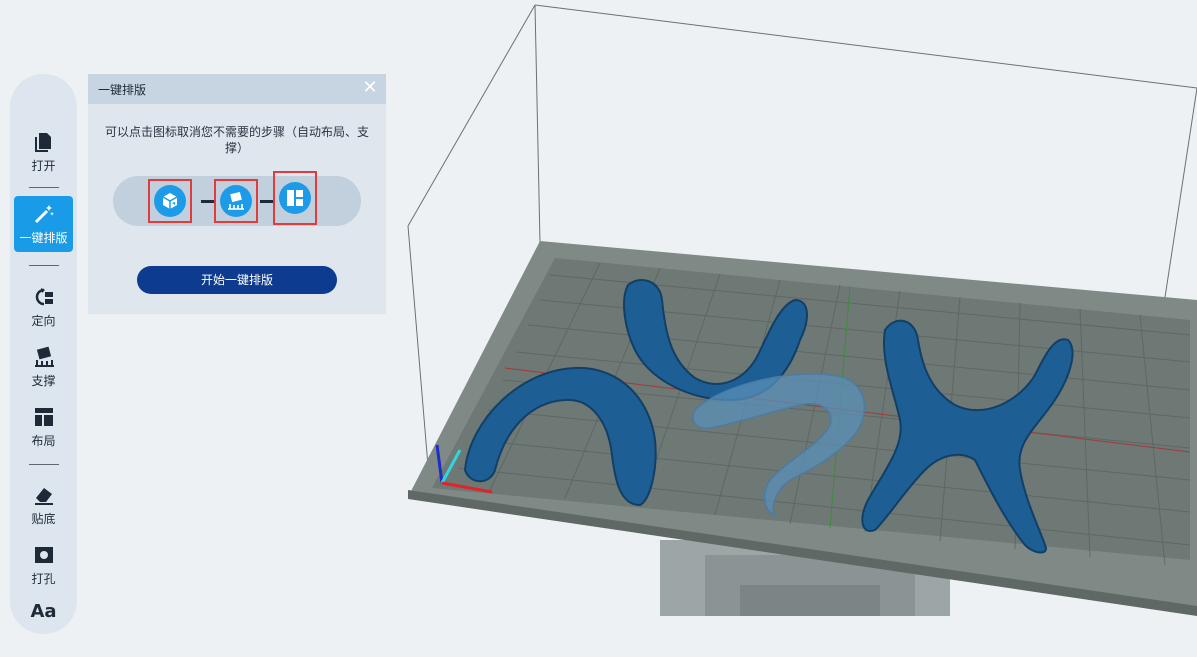  I want to click on orientation-icon, so click(44, 297).